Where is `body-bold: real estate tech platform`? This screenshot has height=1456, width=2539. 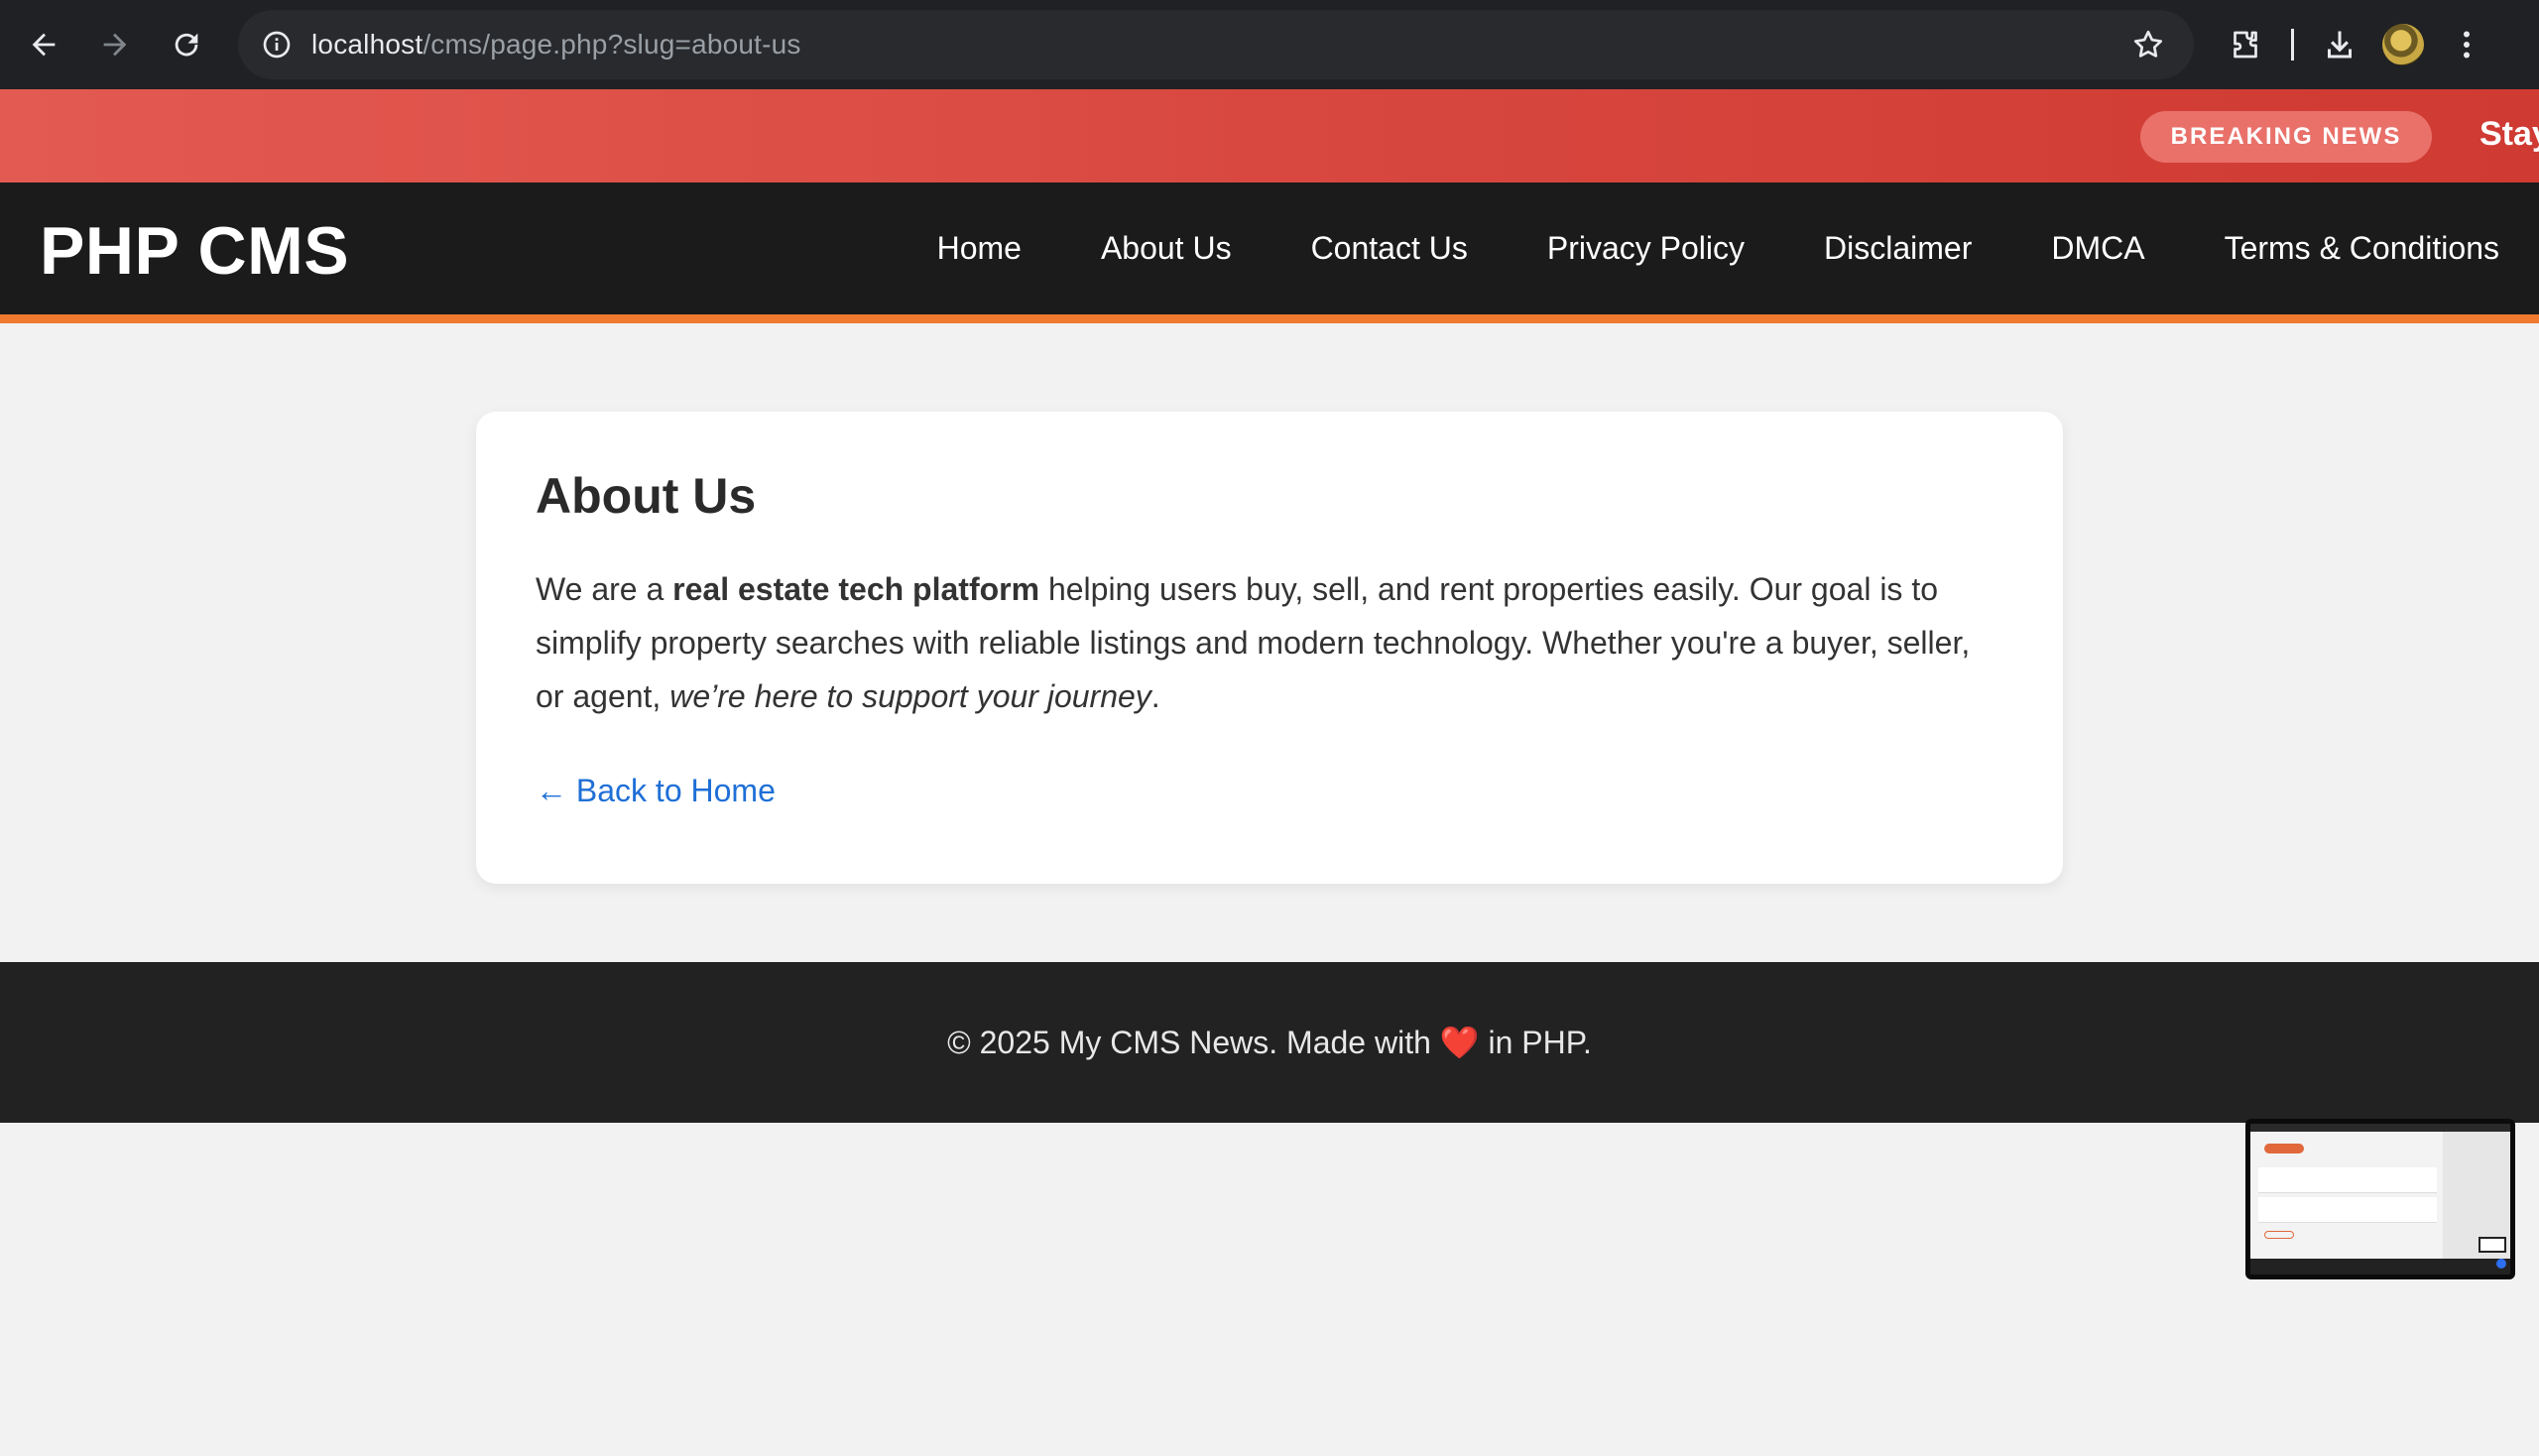
body-bold: real estate tech platform is located at coordinates (856, 589).